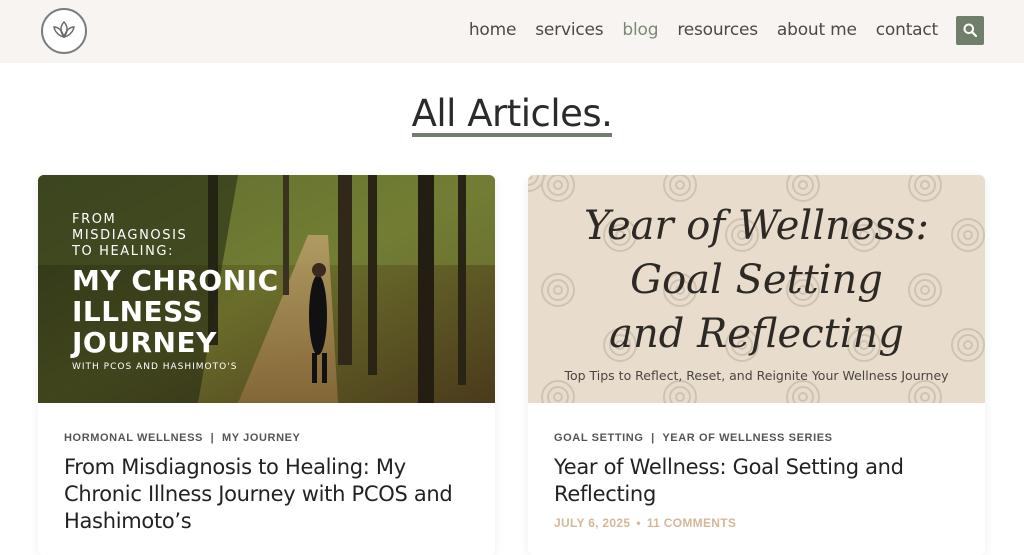  Describe the element at coordinates (640, 30) in the screenshot. I see `nav-blog: blog` at that location.